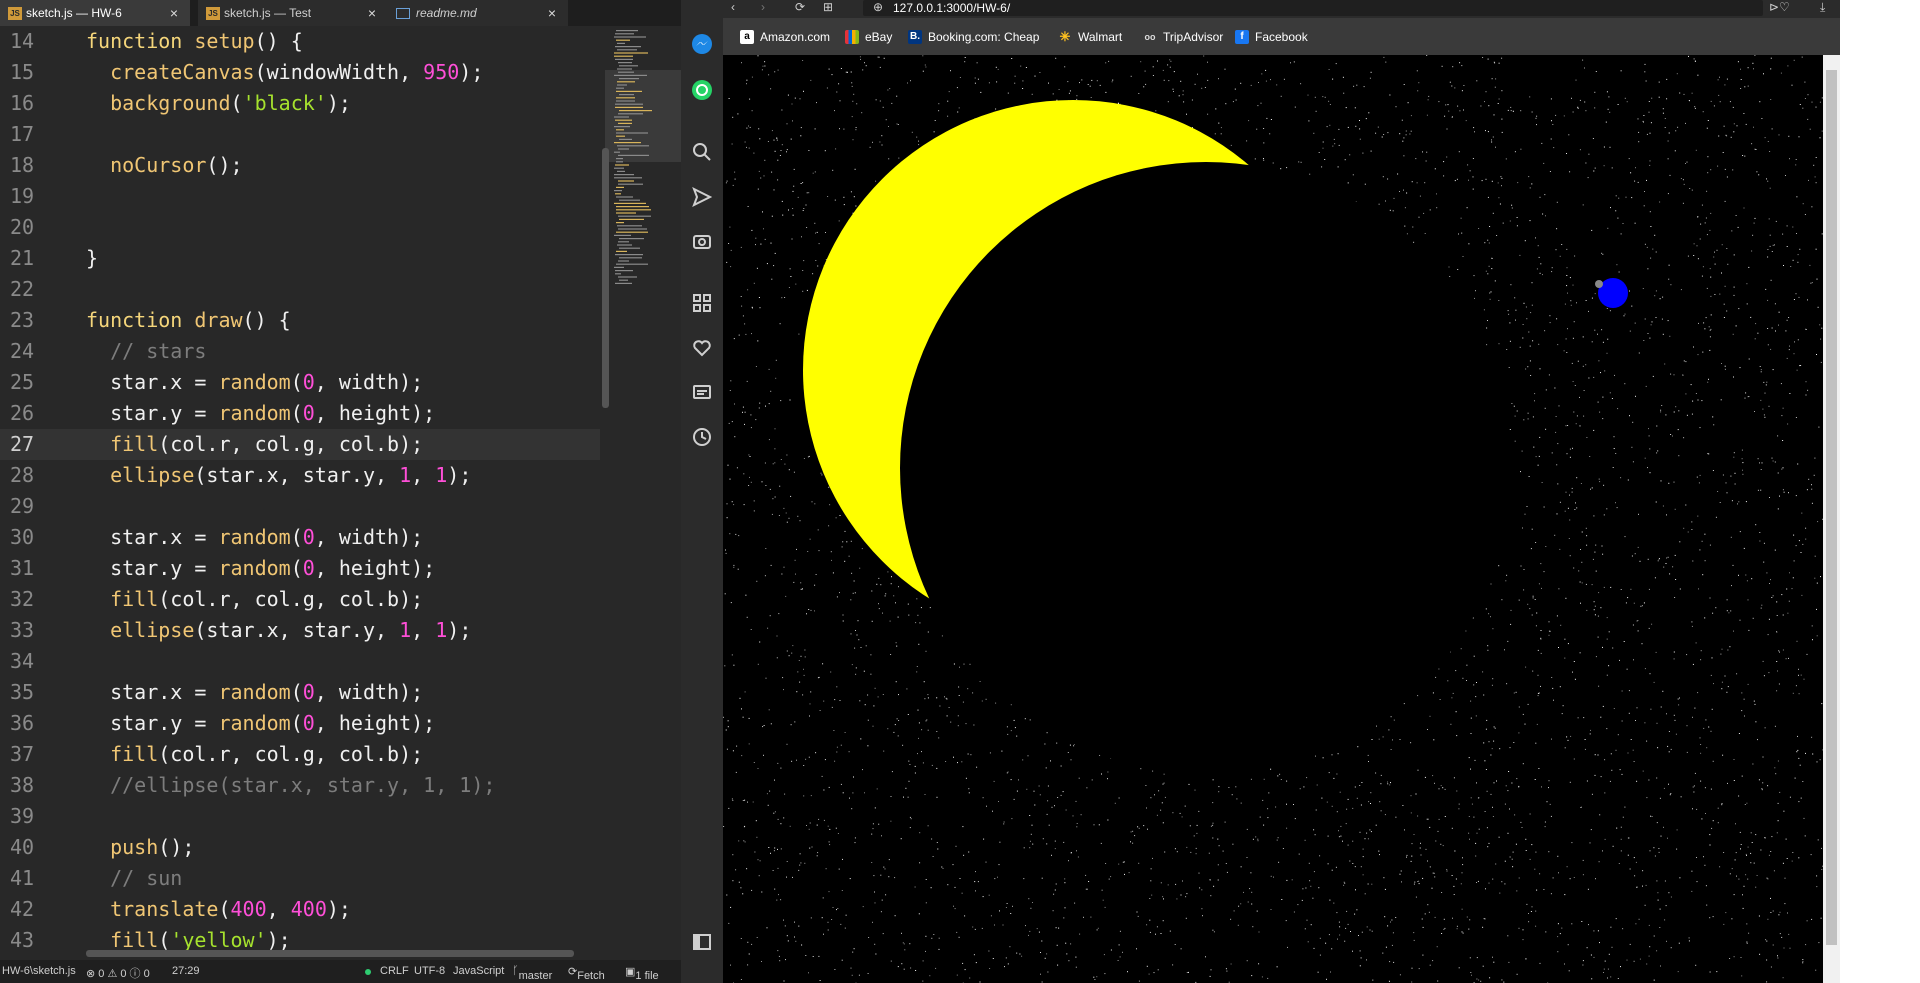 The width and height of the screenshot is (1920, 983). Describe the element at coordinates (478, 13) in the screenshot. I see `tab-readme: readme.md ×` at that location.